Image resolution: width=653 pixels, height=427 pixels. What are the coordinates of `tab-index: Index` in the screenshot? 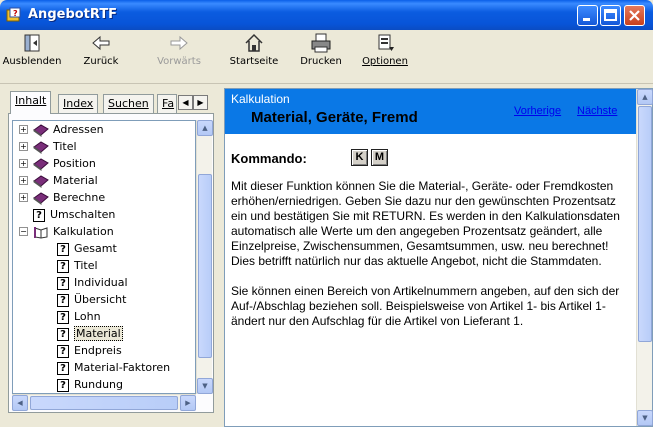 It's located at (78, 103).